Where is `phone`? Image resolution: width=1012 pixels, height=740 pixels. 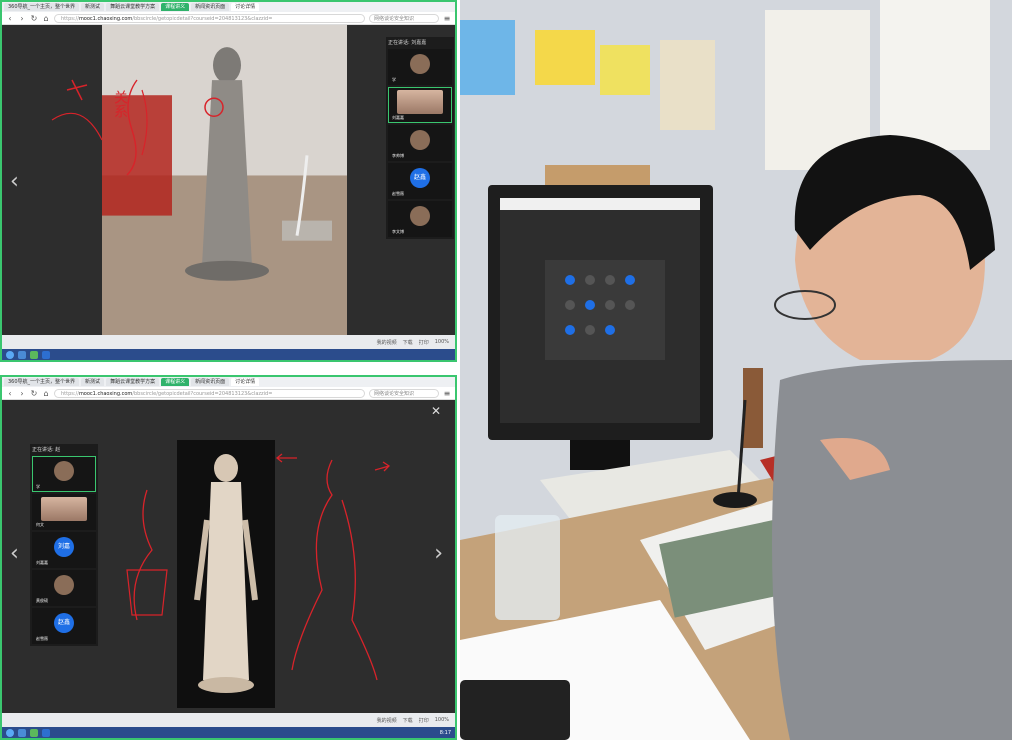 phone is located at coordinates (515, 710).